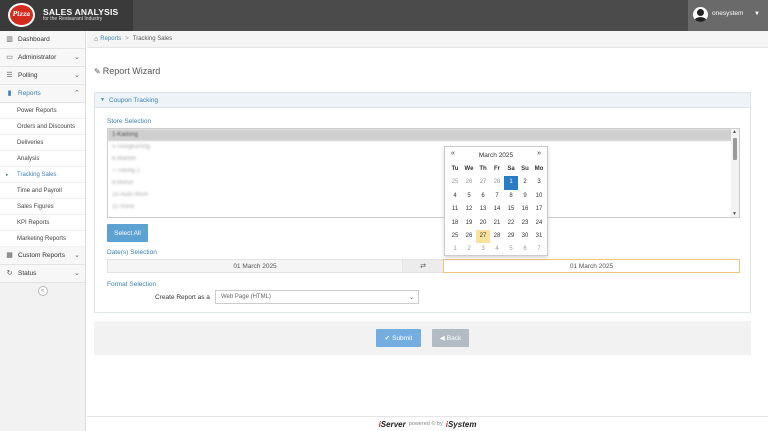  Describe the element at coordinates (42, 223) in the screenshot. I see `sidebar-subitem-kpi-reports: KPI Reports` at that location.